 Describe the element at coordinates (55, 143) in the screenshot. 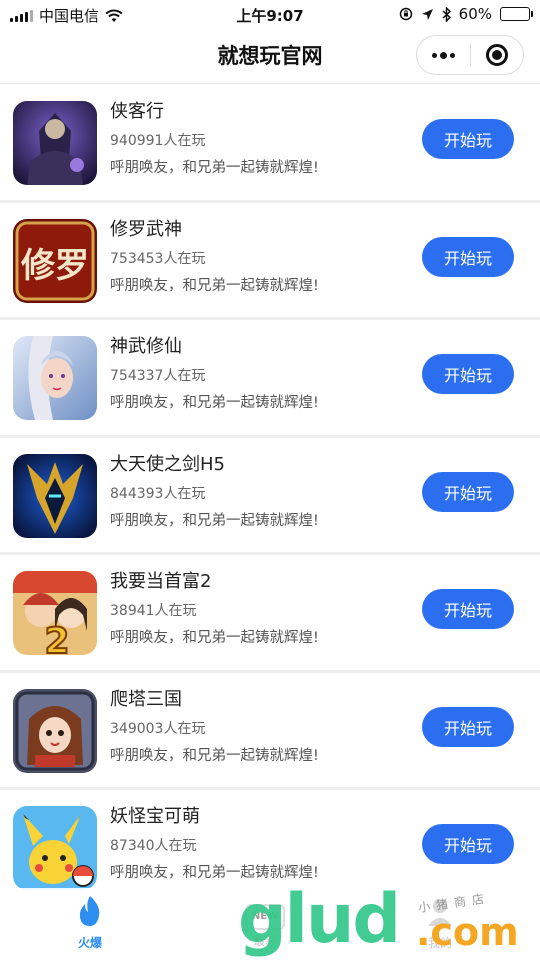

I see `xiakexing-game-icon` at that location.